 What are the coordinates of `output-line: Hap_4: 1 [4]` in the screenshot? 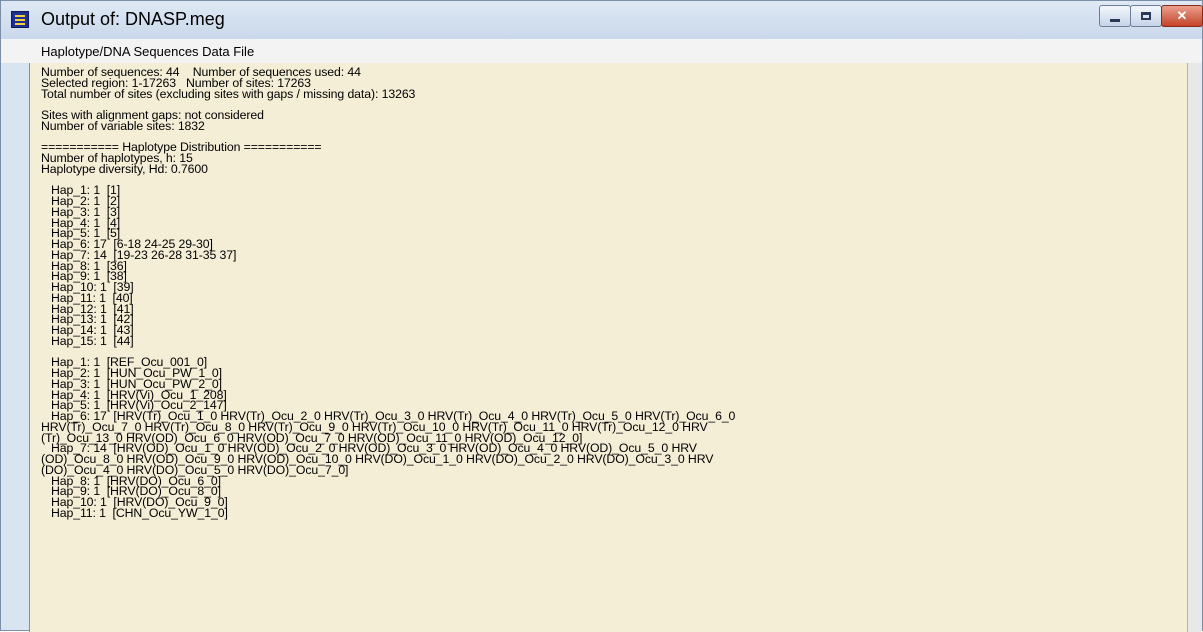 It's located at (81, 222).